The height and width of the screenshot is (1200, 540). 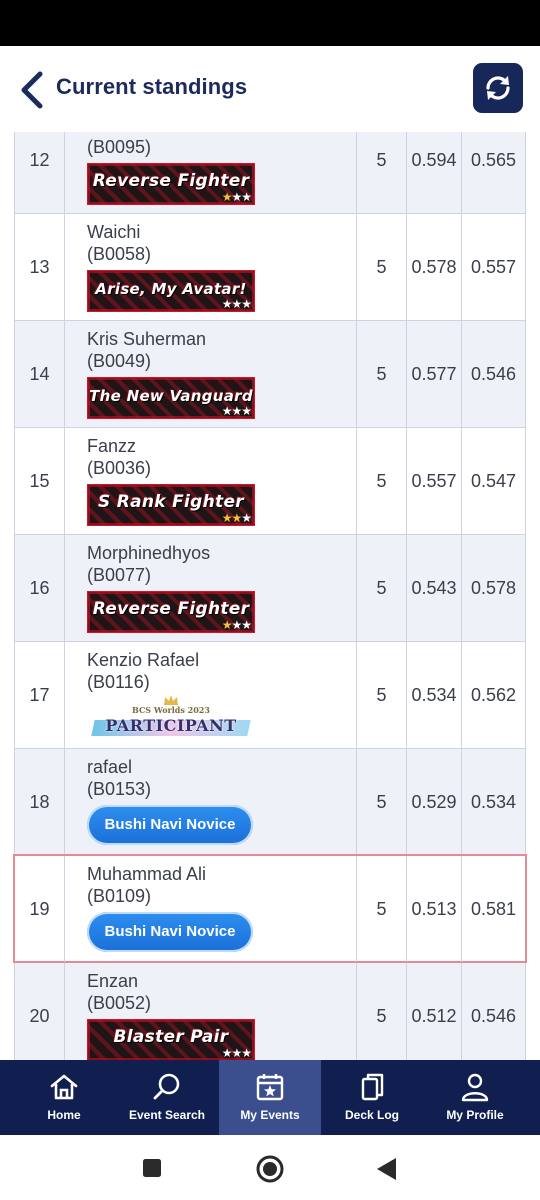 I want to click on omw-cell: 0.557, so click(x=434, y=481).